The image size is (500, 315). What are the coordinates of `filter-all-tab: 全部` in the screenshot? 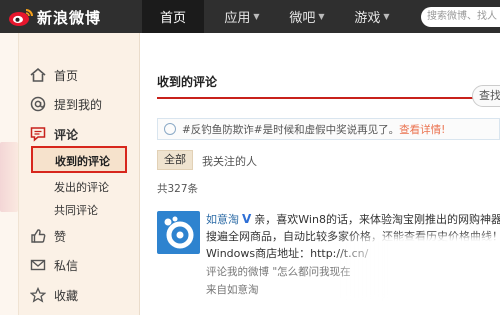 It's located at (175, 160).